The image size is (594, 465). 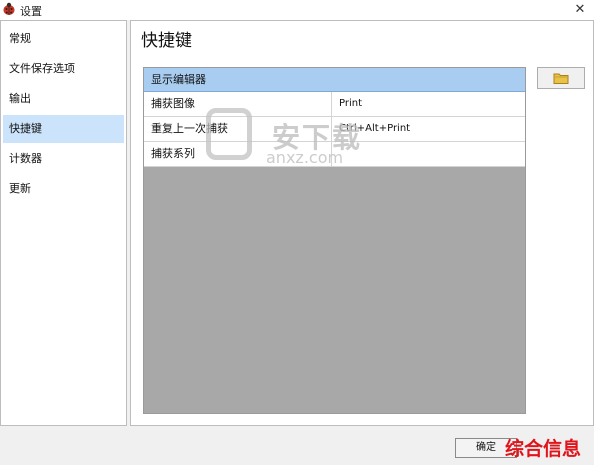 What do you see at coordinates (63, 129) in the screenshot?
I see `sidebar-item-hotkeys: 快捷键` at bounding box center [63, 129].